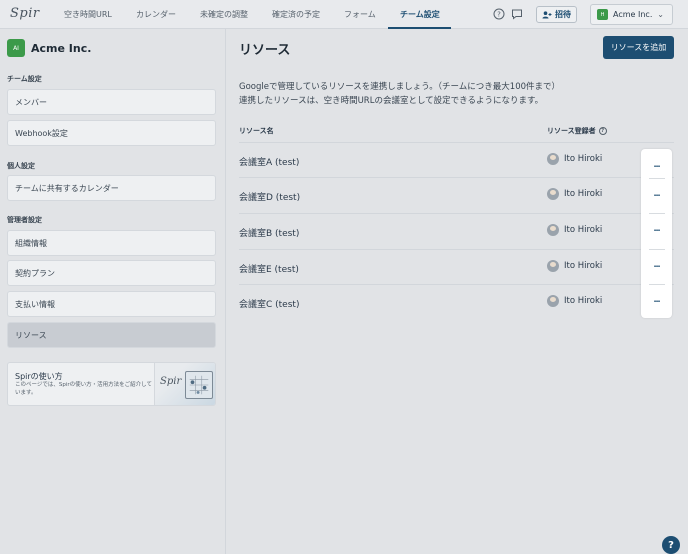  I want to click on sidebar-item-plan: 契約プラン, so click(111, 273).